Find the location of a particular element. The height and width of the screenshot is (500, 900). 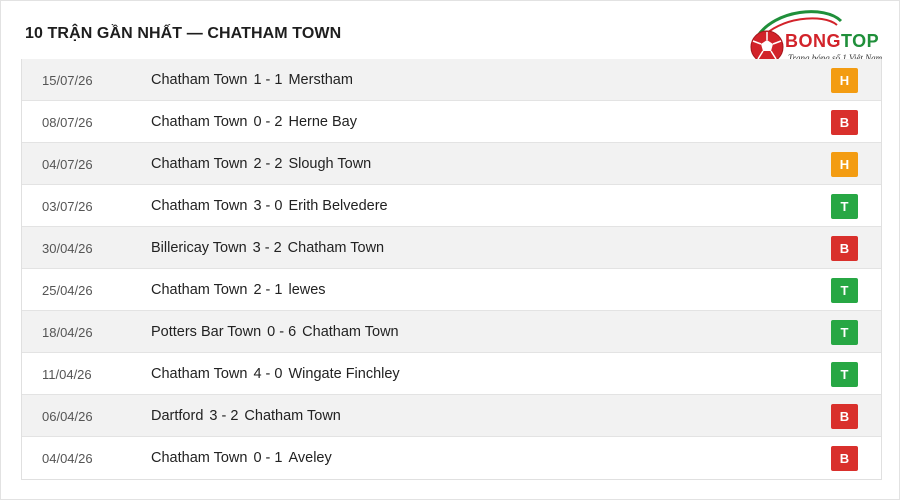

match-date: 04/07/26 is located at coordinates (67, 164).